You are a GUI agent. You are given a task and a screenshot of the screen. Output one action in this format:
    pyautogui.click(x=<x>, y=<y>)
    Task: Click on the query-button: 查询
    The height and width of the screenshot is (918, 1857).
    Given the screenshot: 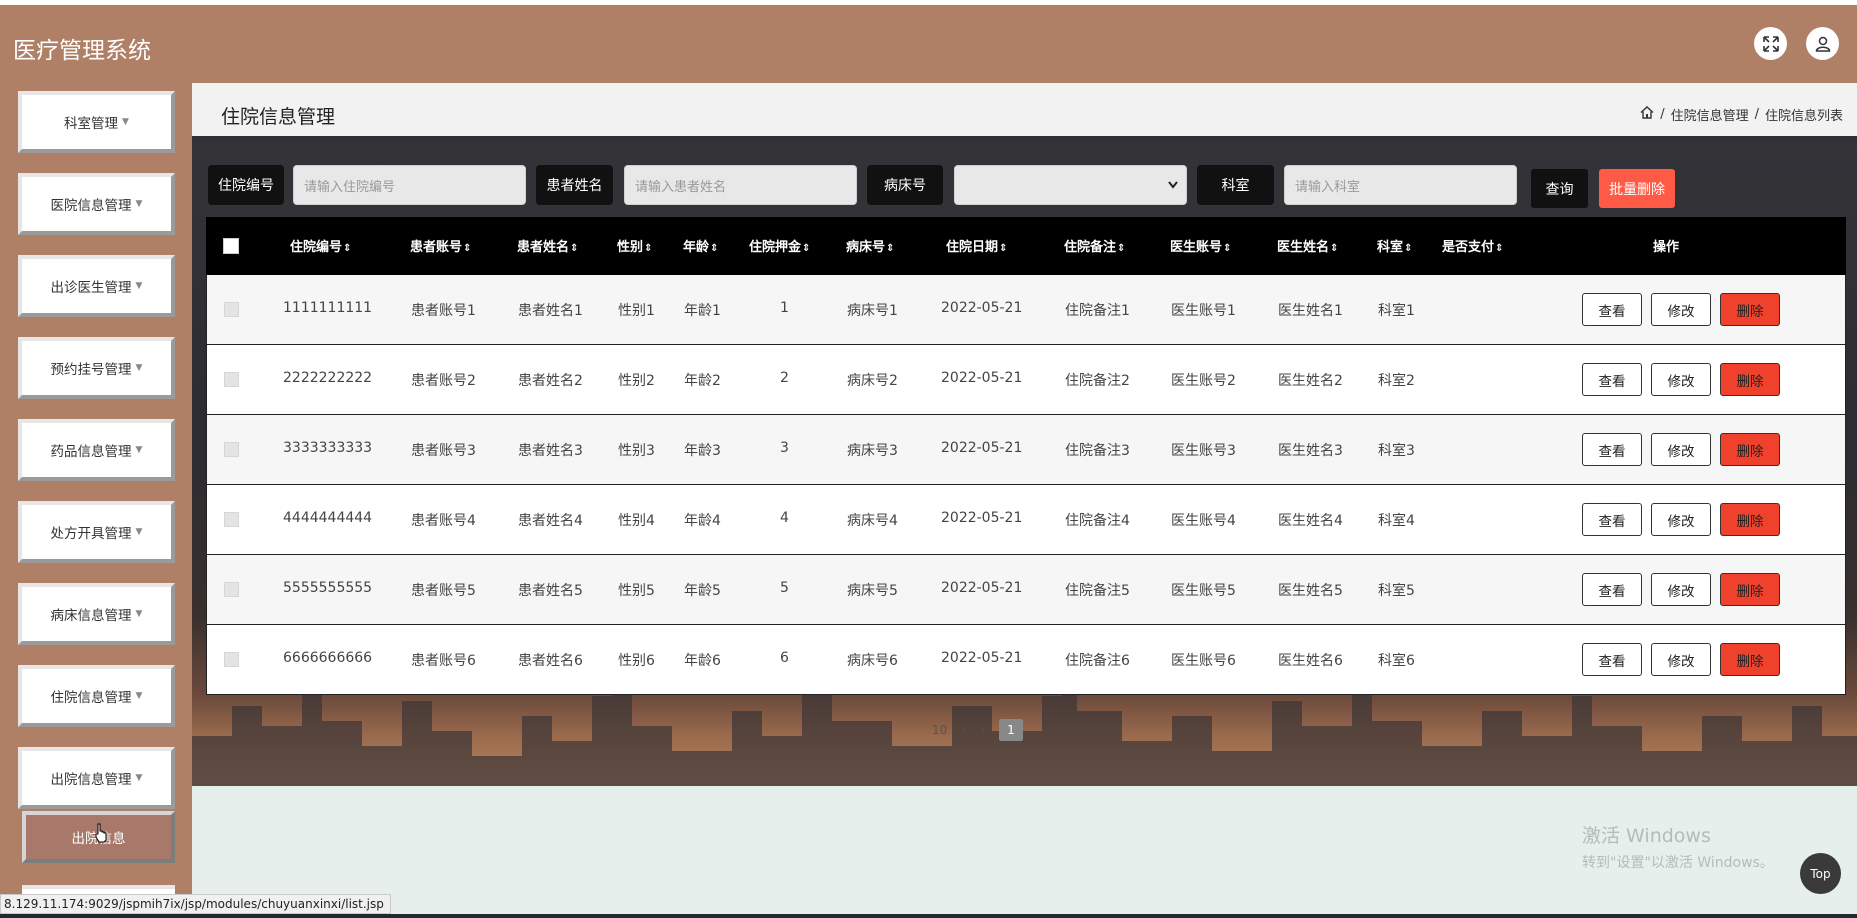 What is the action you would take?
    pyautogui.click(x=1559, y=188)
    